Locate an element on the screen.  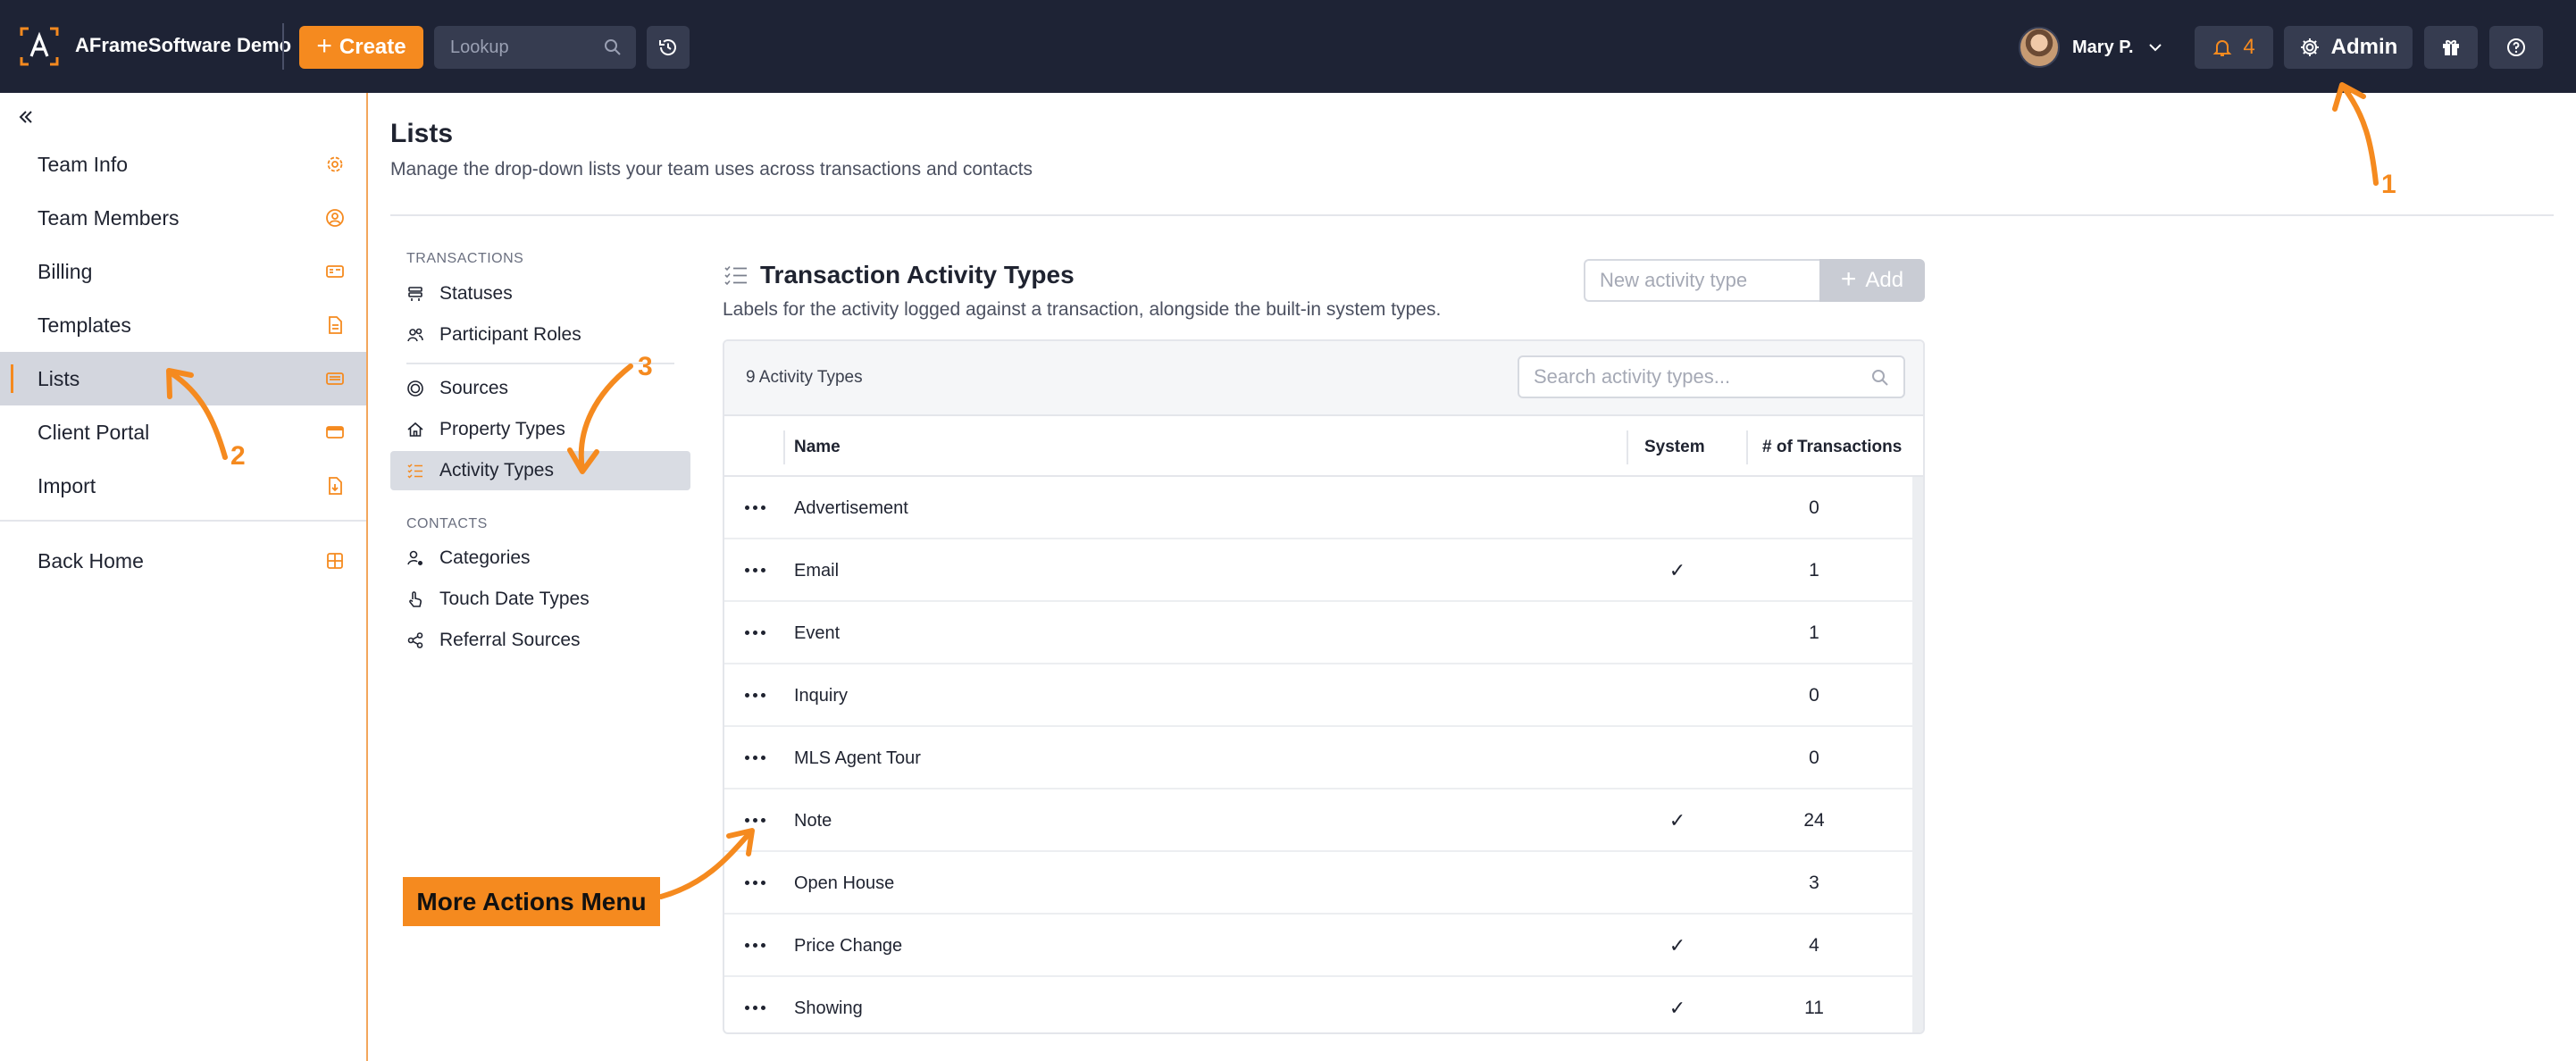
user-menu: Mary P. is located at coordinates (2091, 47).